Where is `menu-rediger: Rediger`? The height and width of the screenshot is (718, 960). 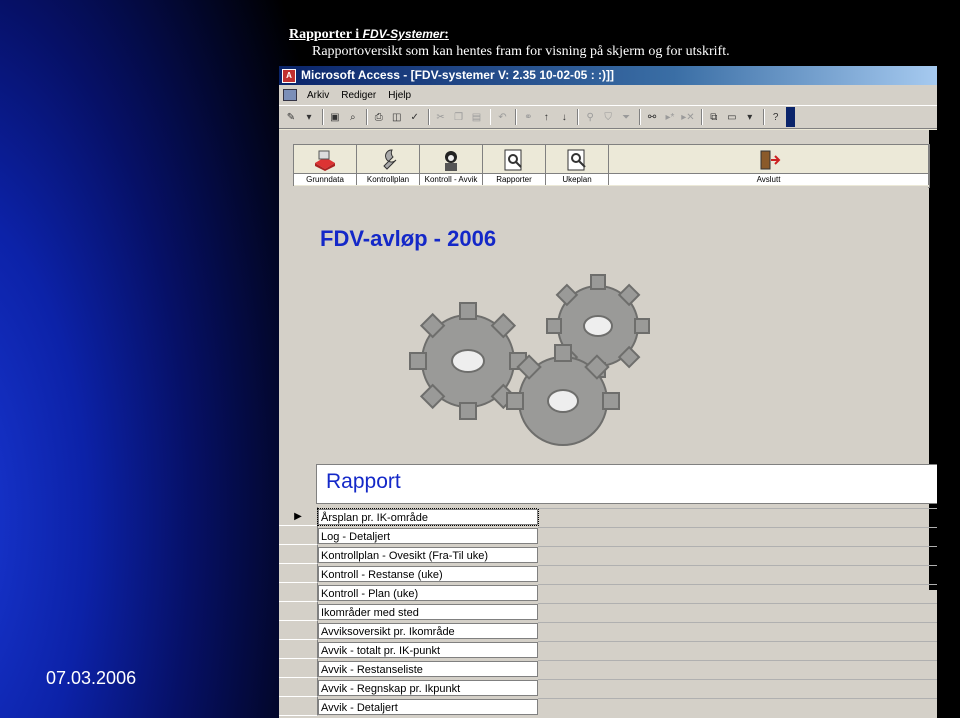 menu-rediger: Rediger is located at coordinates (358, 95).